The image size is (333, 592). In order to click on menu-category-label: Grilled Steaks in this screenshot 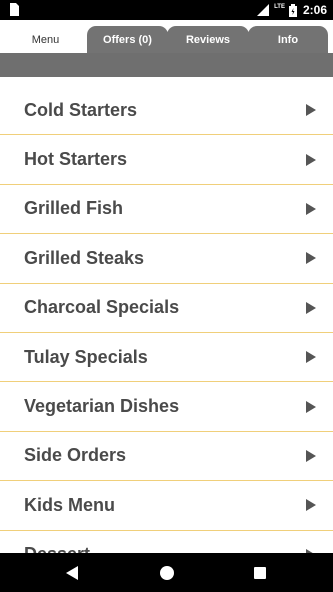, I will do `click(84, 257)`.